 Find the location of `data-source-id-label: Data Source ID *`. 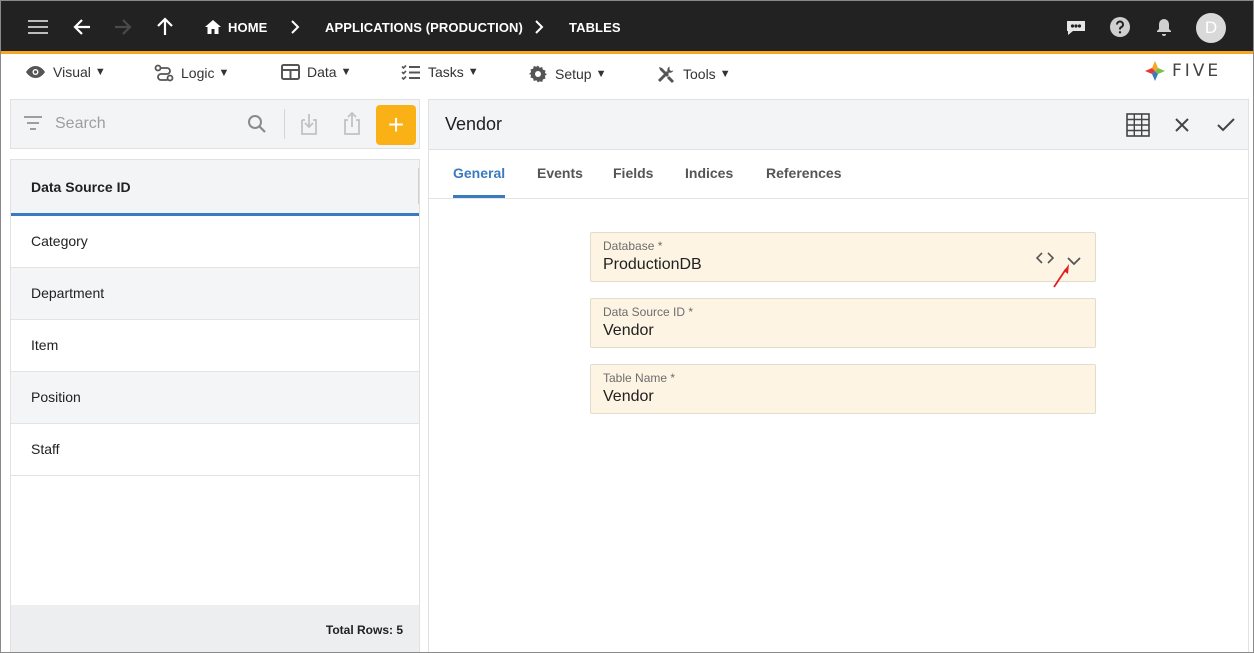

data-source-id-label: Data Source ID * is located at coordinates (648, 312).